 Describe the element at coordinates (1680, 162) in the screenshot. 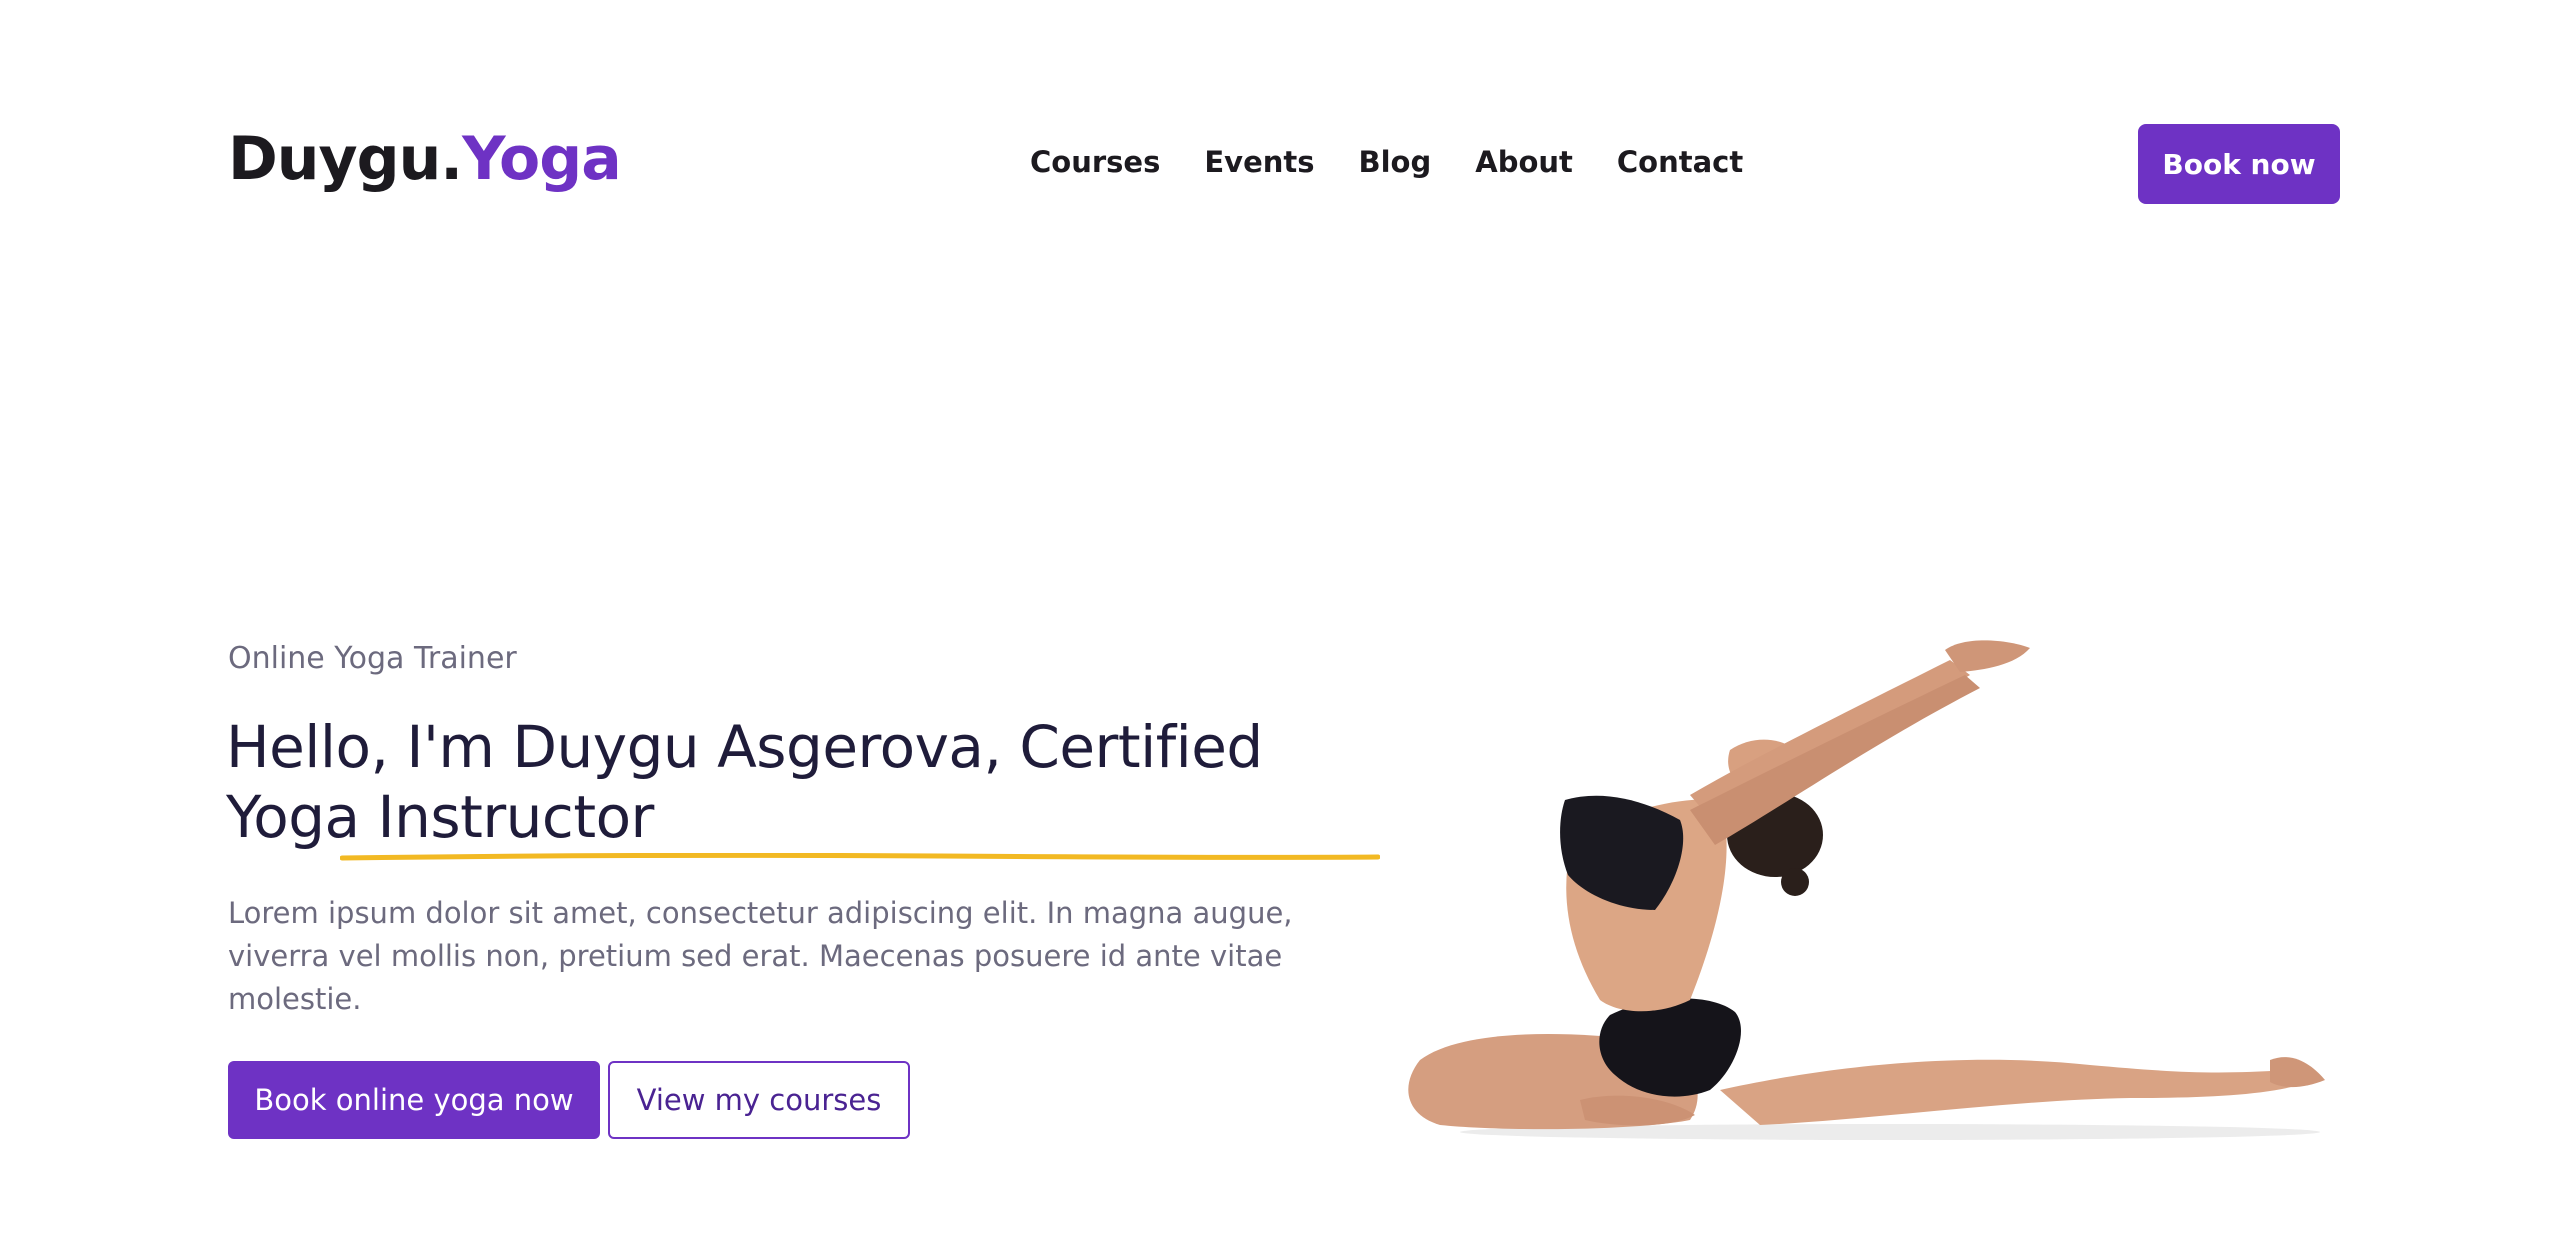

I see `nav-item-contact: Contact` at that location.